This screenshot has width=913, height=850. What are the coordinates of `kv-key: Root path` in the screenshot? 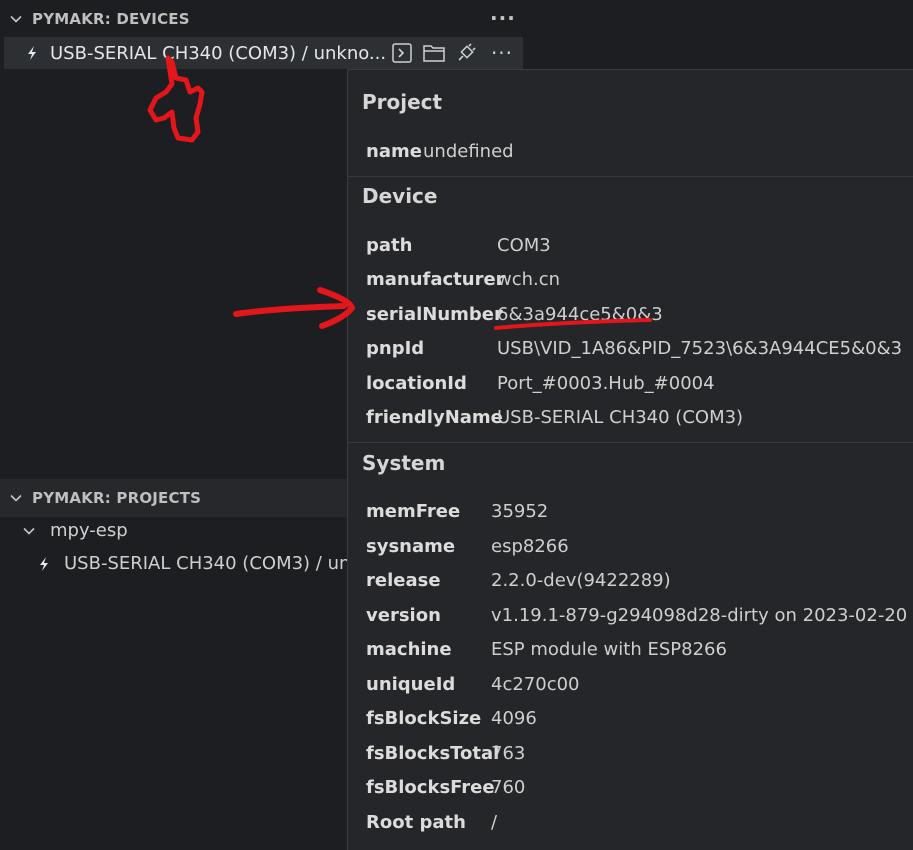 It's located at (416, 822).